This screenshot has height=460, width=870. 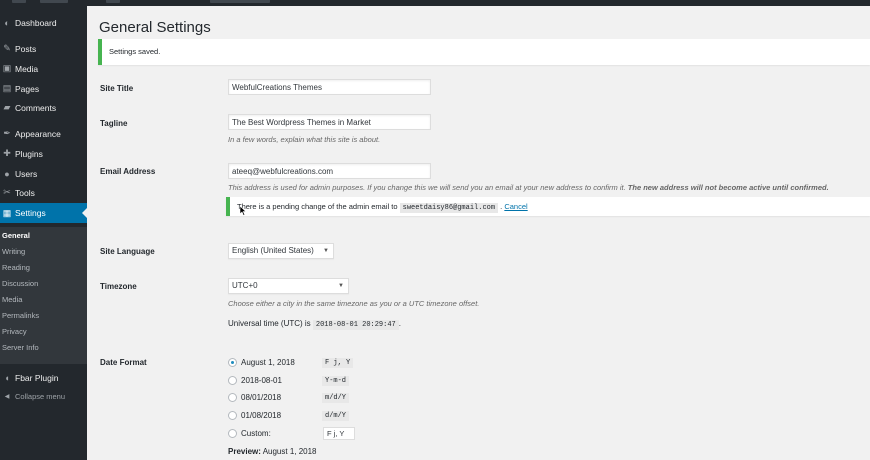 What do you see at coordinates (339, 433) in the screenshot?
I see `custom-date-format-input` at bounding box center [339, 433].